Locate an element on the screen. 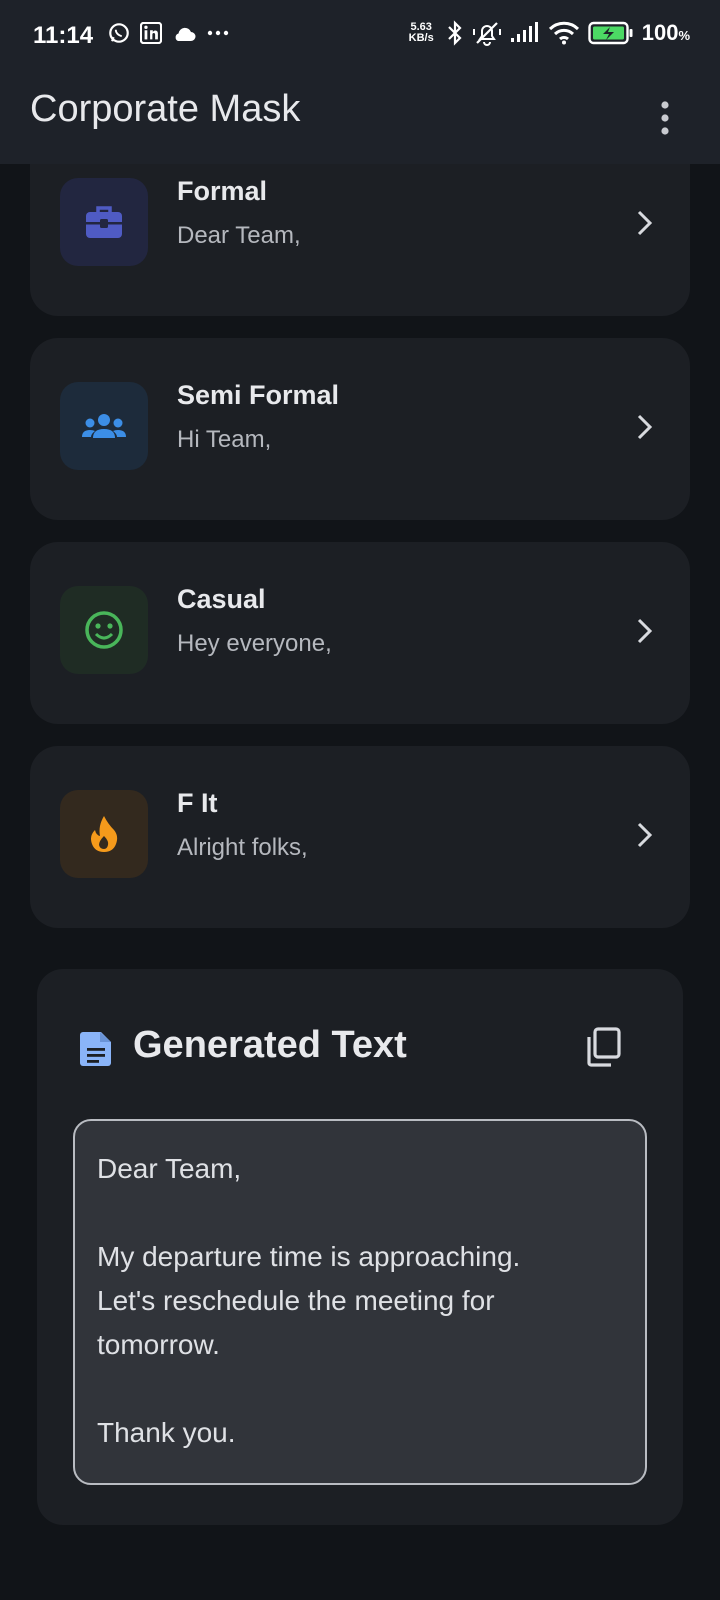  battery-charging-icon is located at coordinates (610, 33).